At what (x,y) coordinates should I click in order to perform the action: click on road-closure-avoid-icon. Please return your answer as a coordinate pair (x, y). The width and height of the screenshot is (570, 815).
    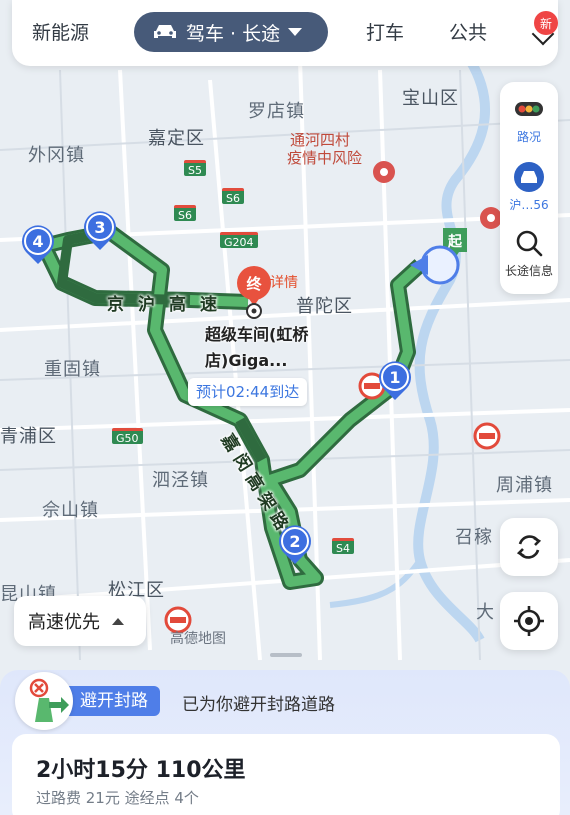
    Looking at the image, I should click on (49, 700).